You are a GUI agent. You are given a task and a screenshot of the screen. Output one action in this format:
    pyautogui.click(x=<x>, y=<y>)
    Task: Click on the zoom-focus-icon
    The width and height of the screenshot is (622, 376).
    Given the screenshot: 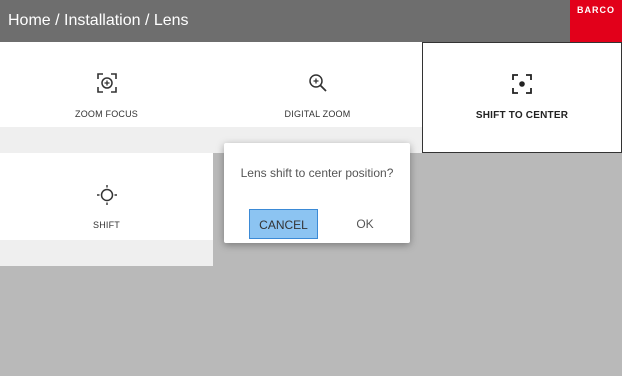 What is the action you would take?
    pyautogui.click(x=106, y=85)
    